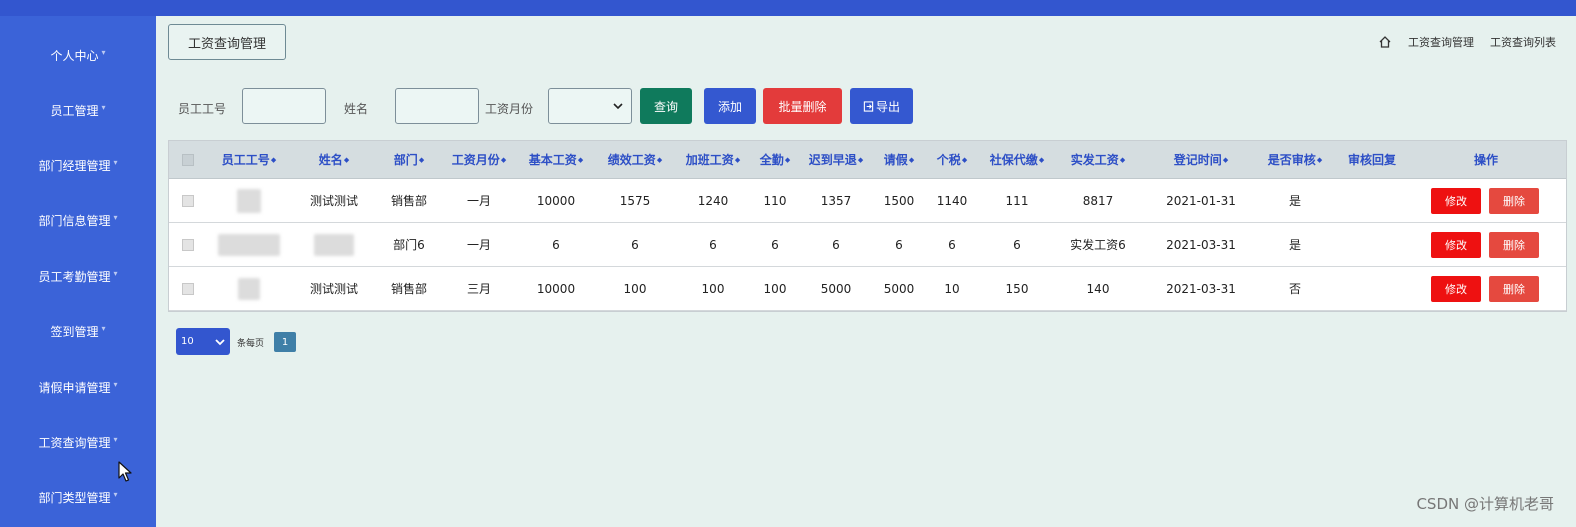 The width and height of the screenshot is (1576, 527). What do you see at coordinates (479, 159) in the screenshot?
I see `header-month: 工资月份 ◆` at bounding box center [479, 159].